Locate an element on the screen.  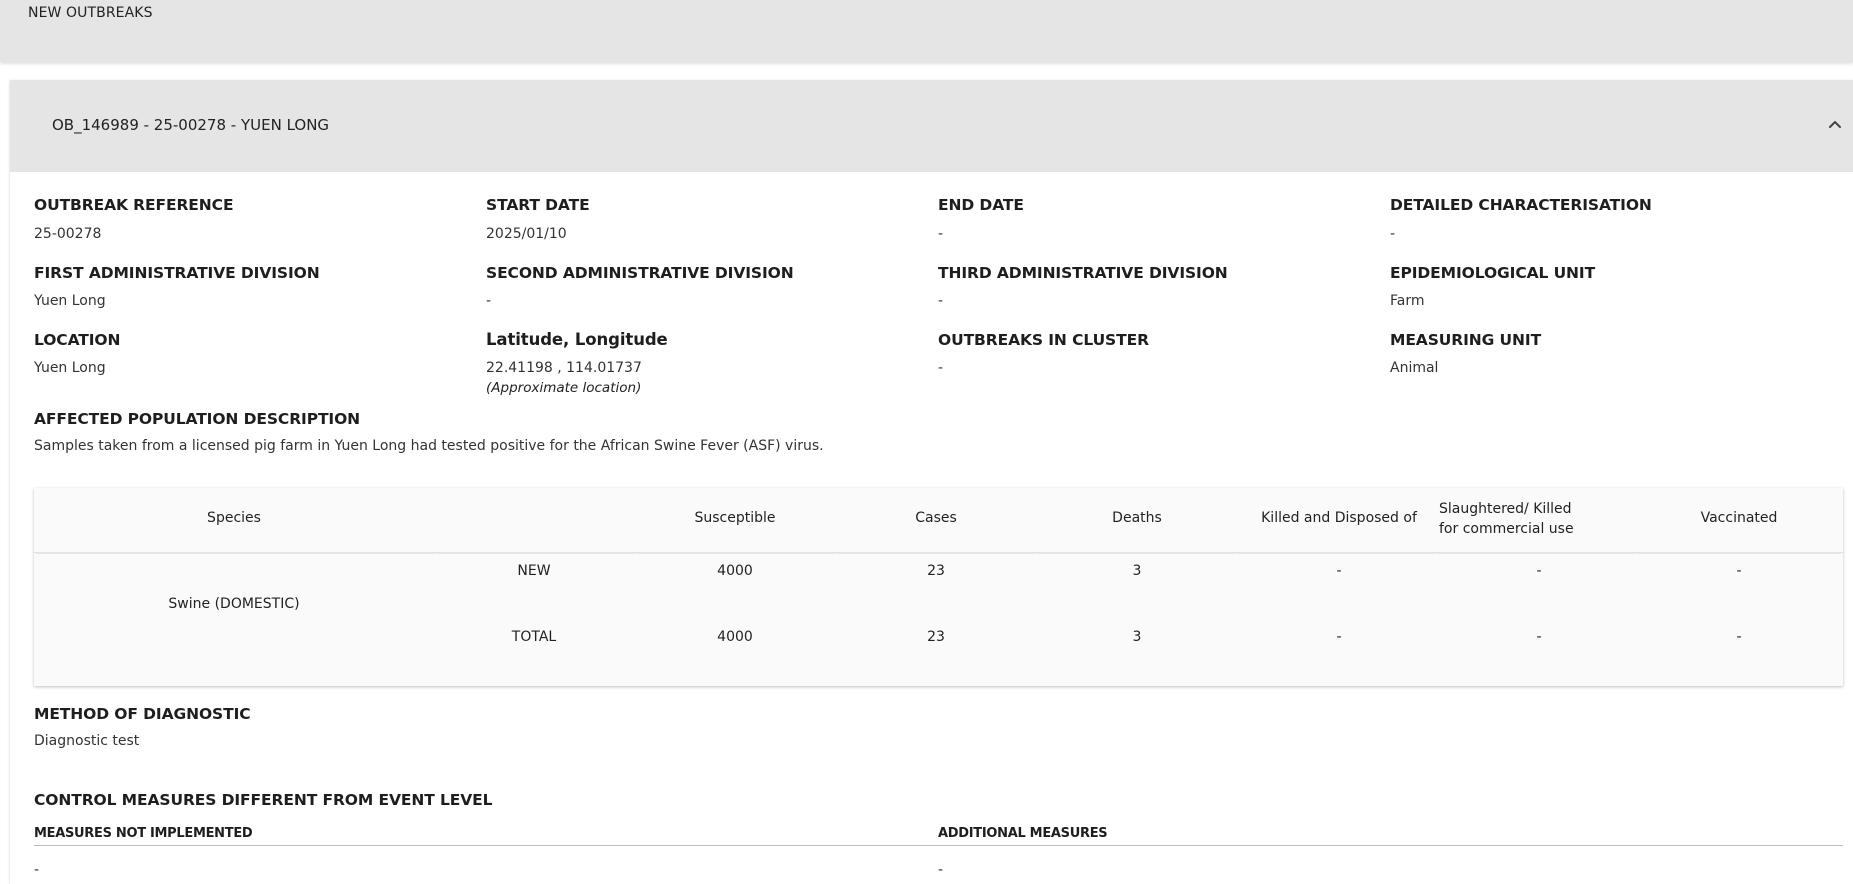
diagnostic-value: Diagnostic test is located at coordinates (87, 741).